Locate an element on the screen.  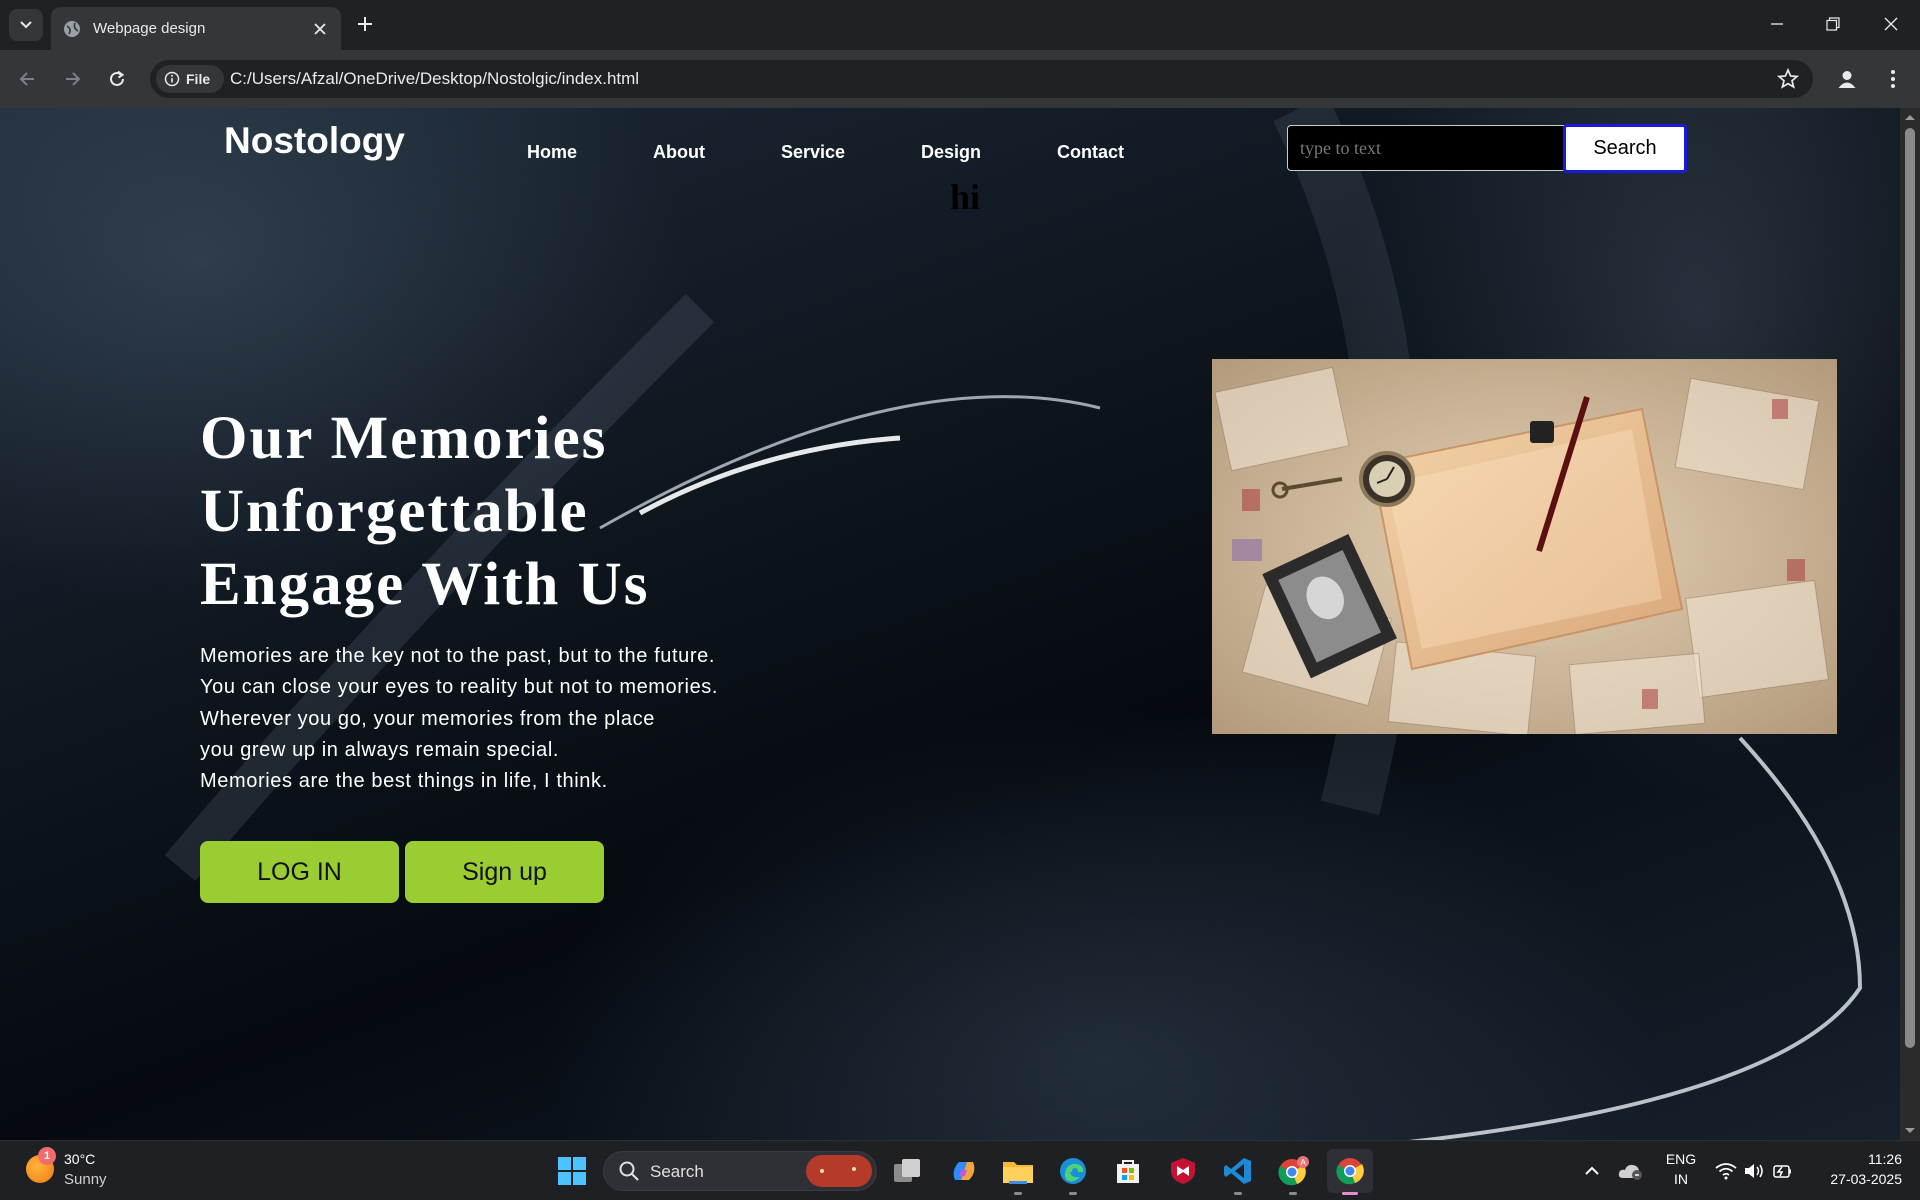
cloud-icon is located at coordinates (1630, 1172).